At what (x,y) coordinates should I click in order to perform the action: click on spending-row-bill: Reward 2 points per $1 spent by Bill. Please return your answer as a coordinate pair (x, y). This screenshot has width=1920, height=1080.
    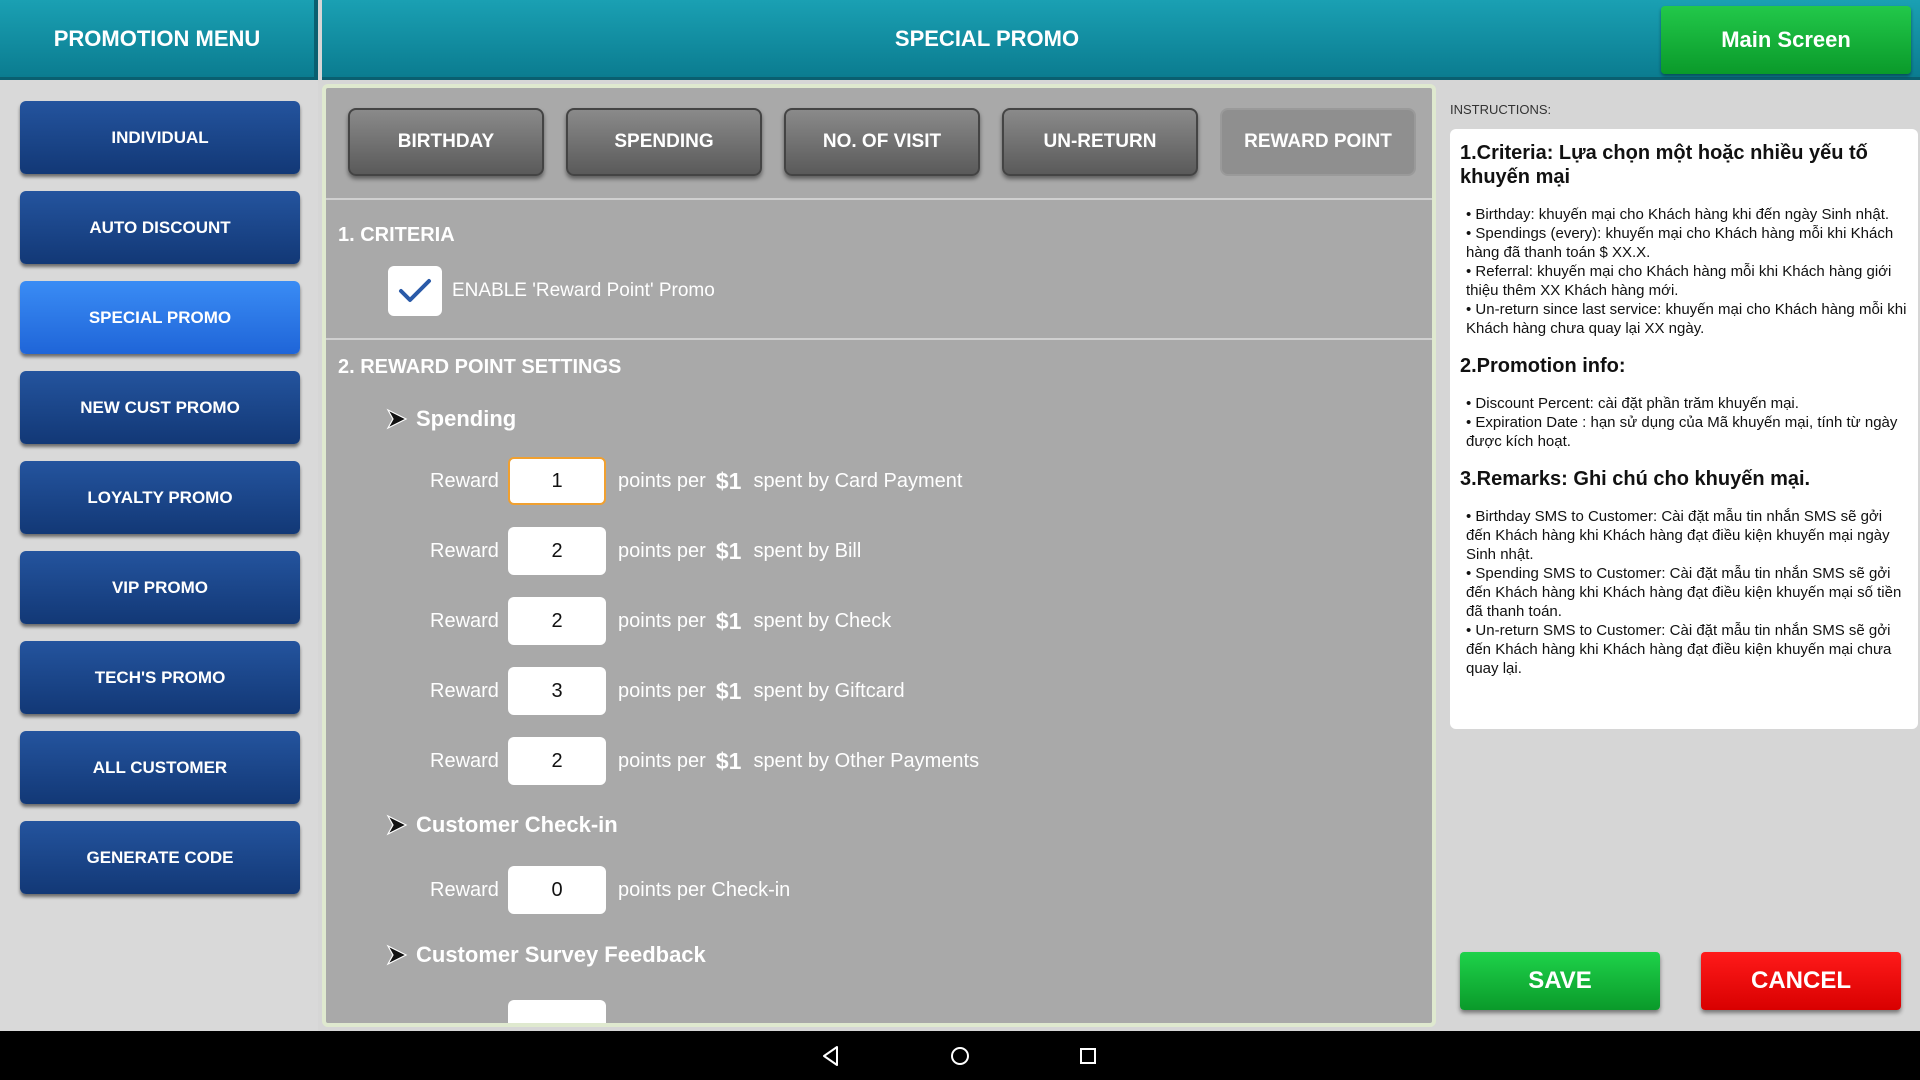
    Looking at the image, I should click on (645, 551).